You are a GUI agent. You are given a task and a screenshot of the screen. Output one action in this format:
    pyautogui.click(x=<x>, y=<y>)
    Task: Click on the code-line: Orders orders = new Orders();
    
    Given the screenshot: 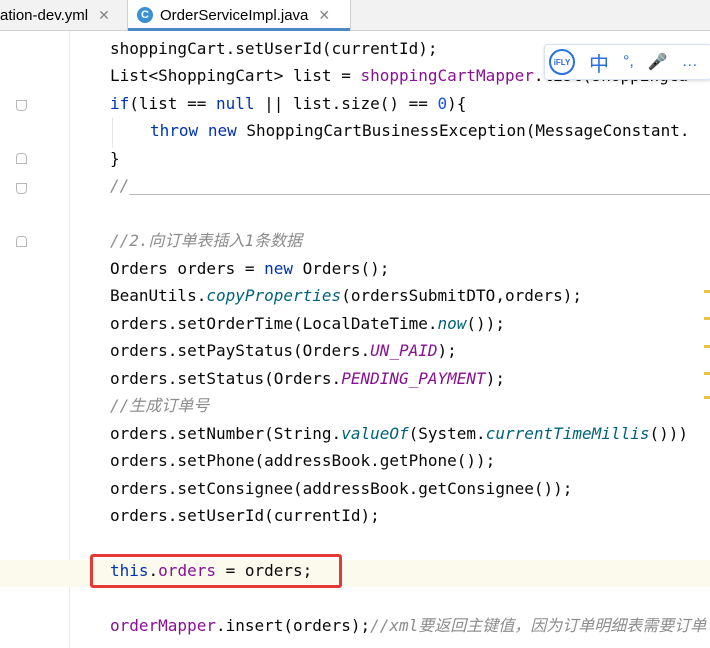 What is the action you would take?
    pyautogui.click(x=250, y=268)
    